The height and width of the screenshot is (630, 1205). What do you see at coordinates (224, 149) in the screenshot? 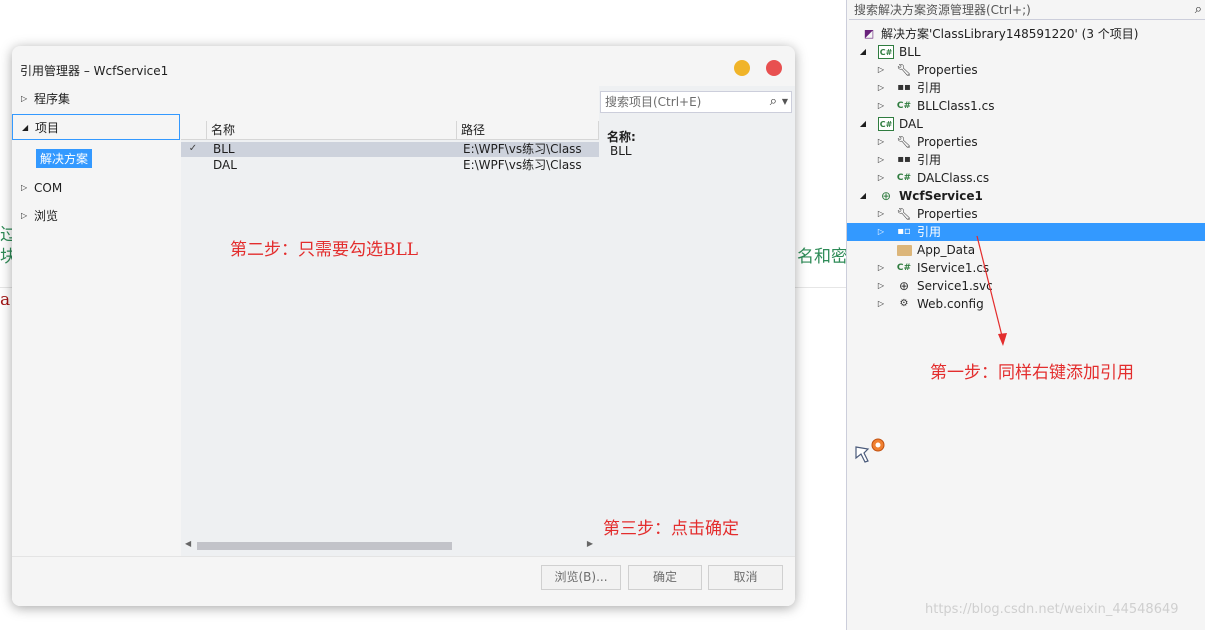
I see `row-name: BLL` at bounding box center [224, 149].